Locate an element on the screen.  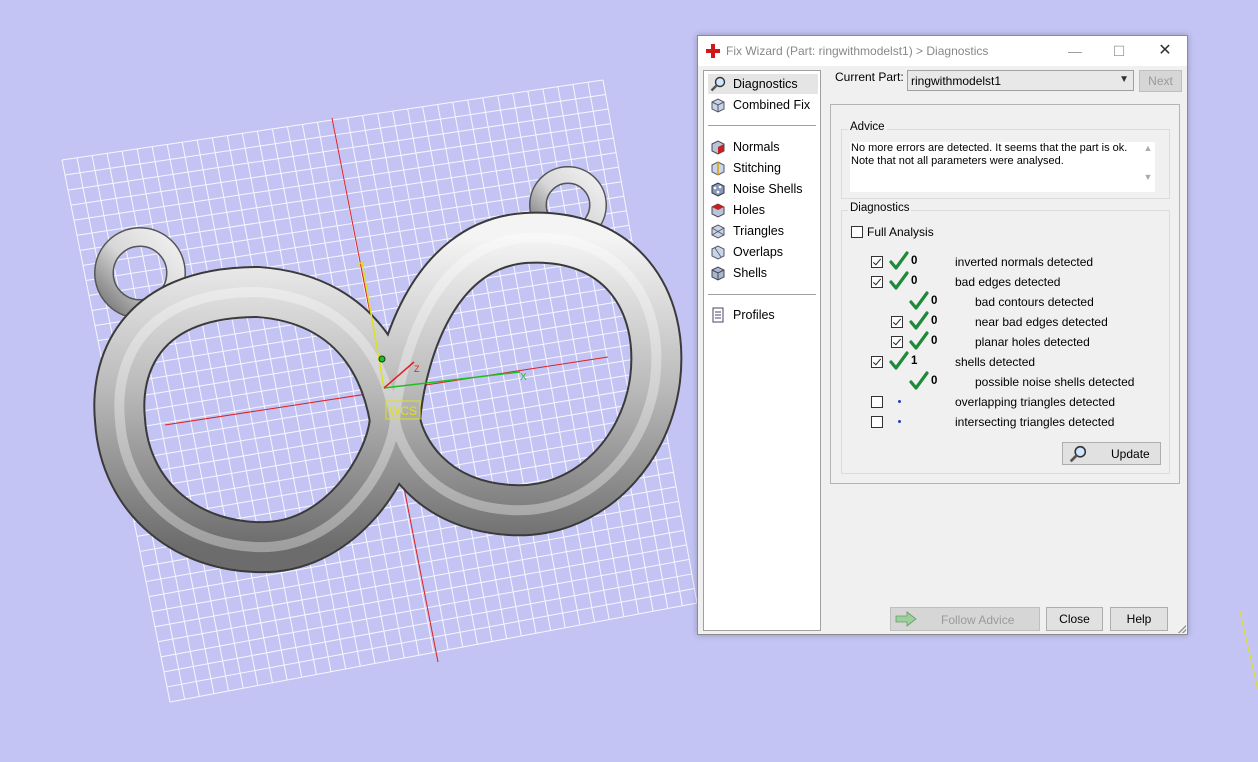
scroll-up-icon: ▲ is located at coordinates (1148, 148).